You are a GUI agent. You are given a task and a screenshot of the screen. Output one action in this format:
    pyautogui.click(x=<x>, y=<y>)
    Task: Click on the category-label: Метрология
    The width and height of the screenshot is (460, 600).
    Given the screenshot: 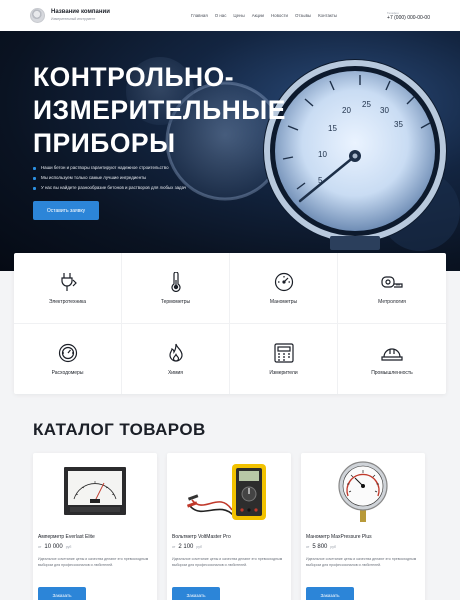 What is the action you would take?
    pyautogui.click(x=392, y=302)
    